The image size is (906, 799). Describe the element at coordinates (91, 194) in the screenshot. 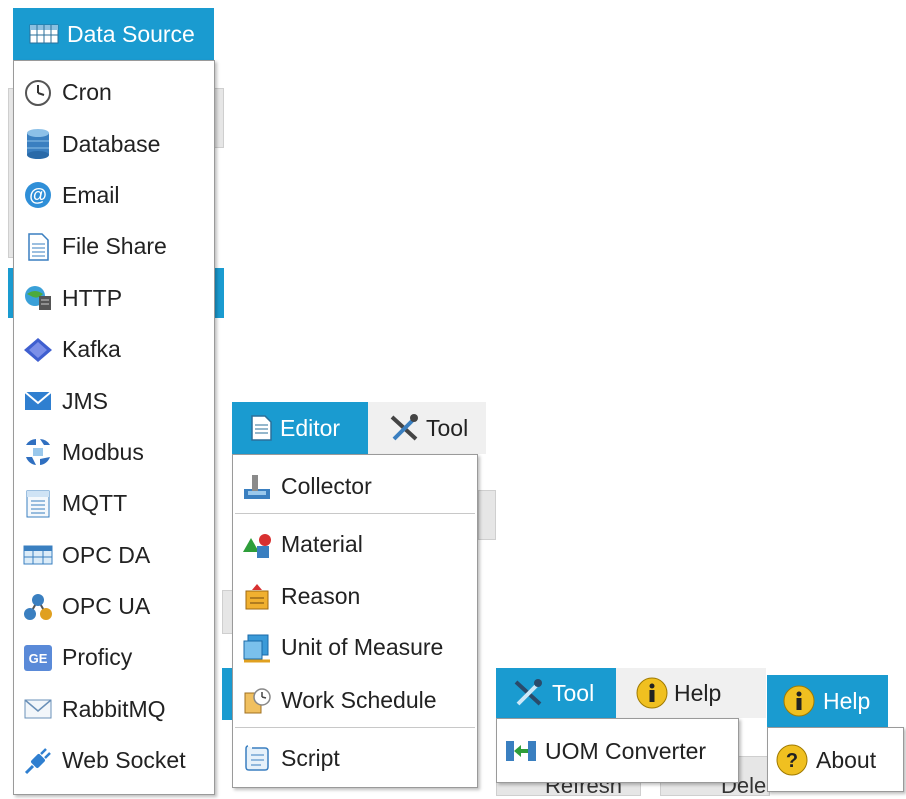

I see `menu-item-label: Email` at that location.